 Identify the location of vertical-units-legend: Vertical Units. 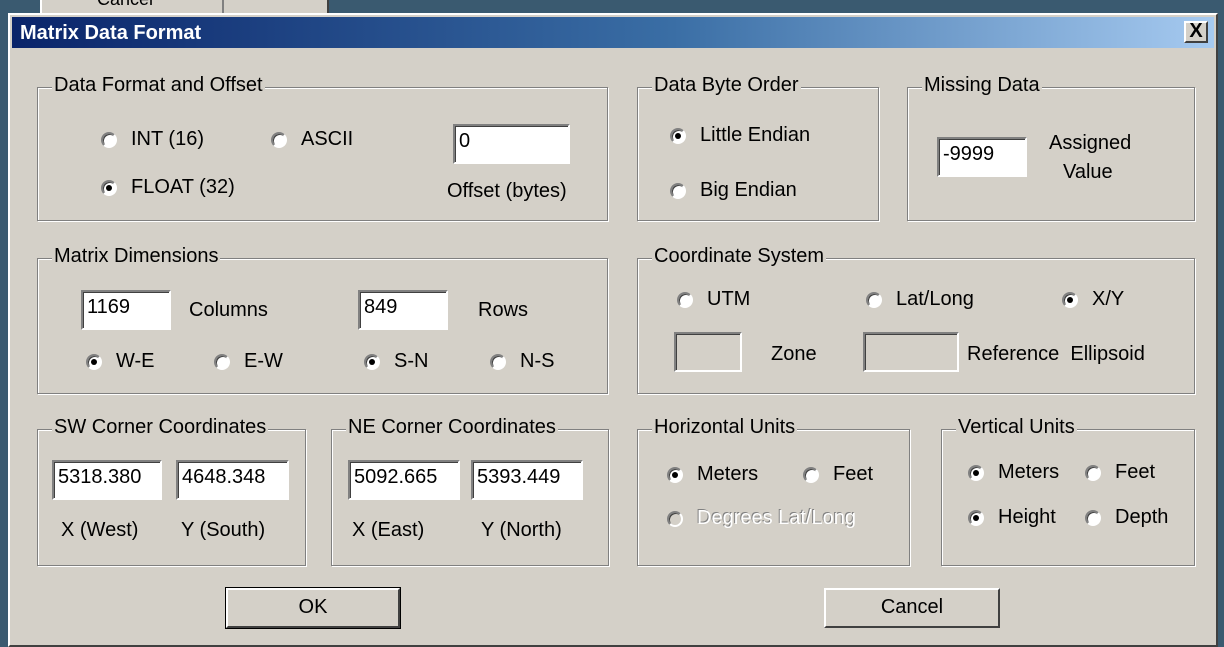
(1016, 427).